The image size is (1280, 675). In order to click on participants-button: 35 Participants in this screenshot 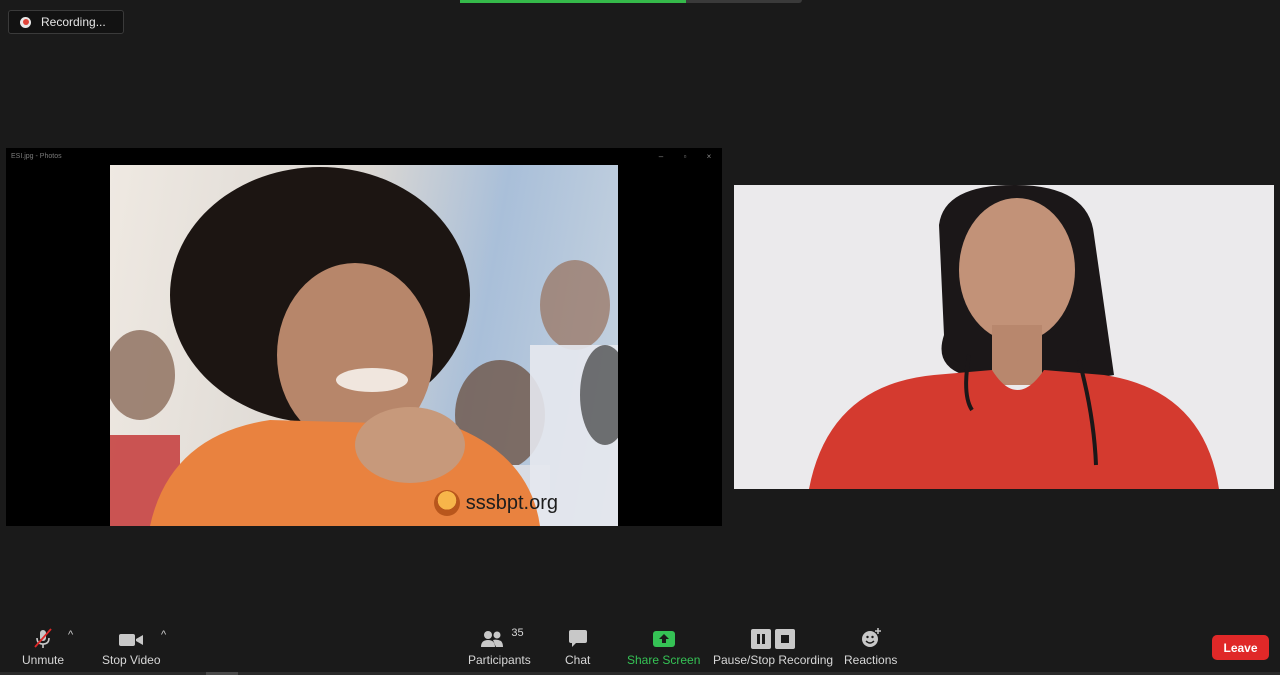, I will do `click(499, 647)`.